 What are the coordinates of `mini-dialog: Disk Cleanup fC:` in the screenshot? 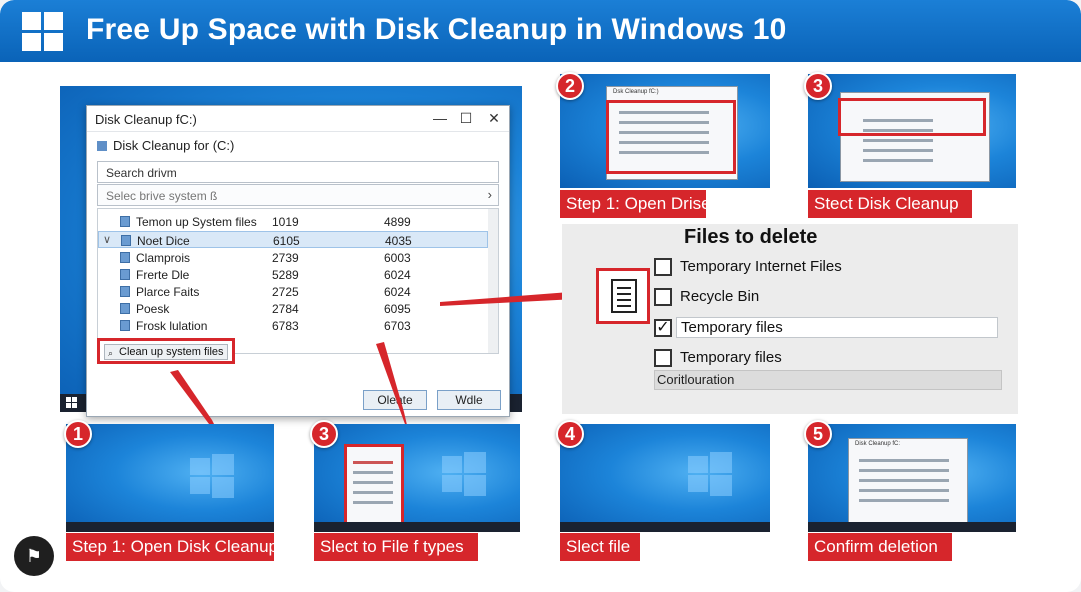 It's located at (908, 481).